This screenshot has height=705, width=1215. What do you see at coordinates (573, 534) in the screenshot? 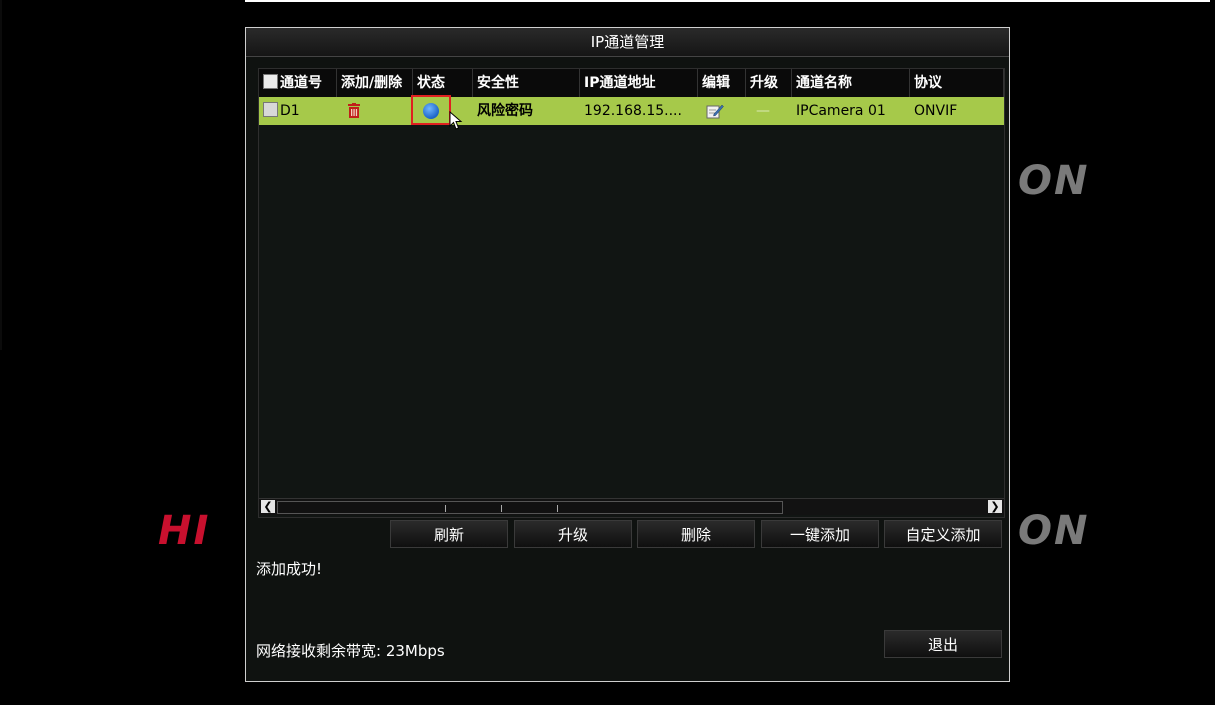
I see `upgrade-button: 升级` at bounding box center [573, 534].